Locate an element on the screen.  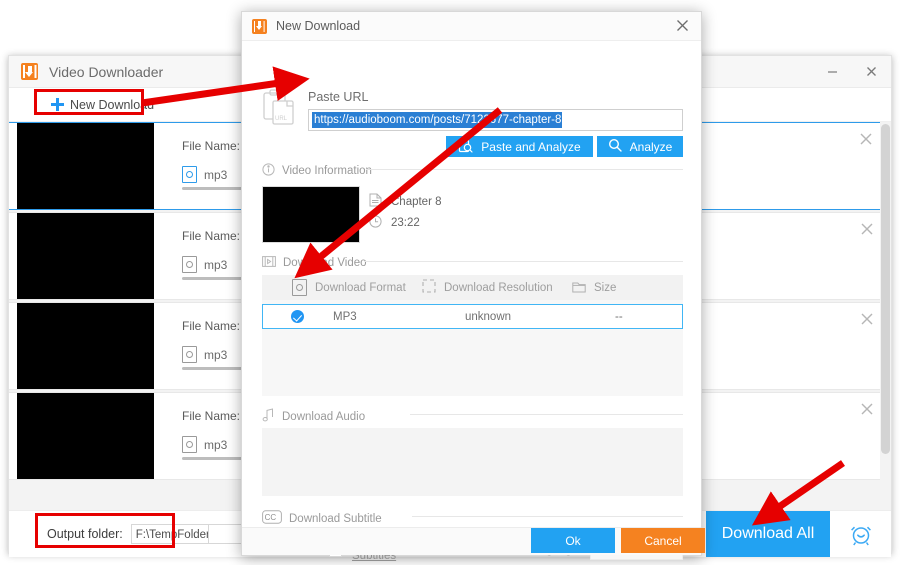
download-audio-list is located at coordinates (472, 462).